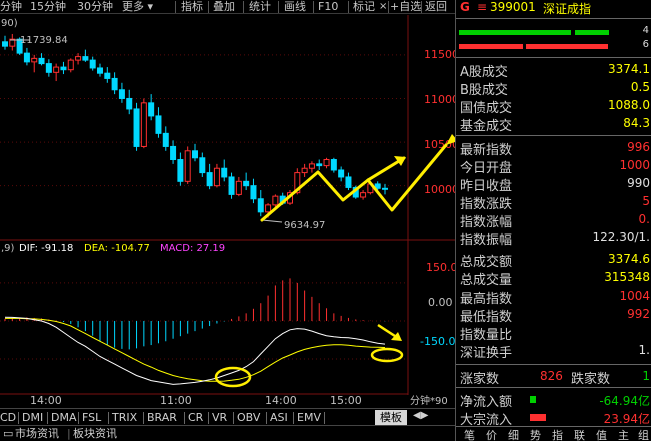  Describe the element at coordinates (8, 433) in the screenshot. I see `news-icon: ▭` at that location.